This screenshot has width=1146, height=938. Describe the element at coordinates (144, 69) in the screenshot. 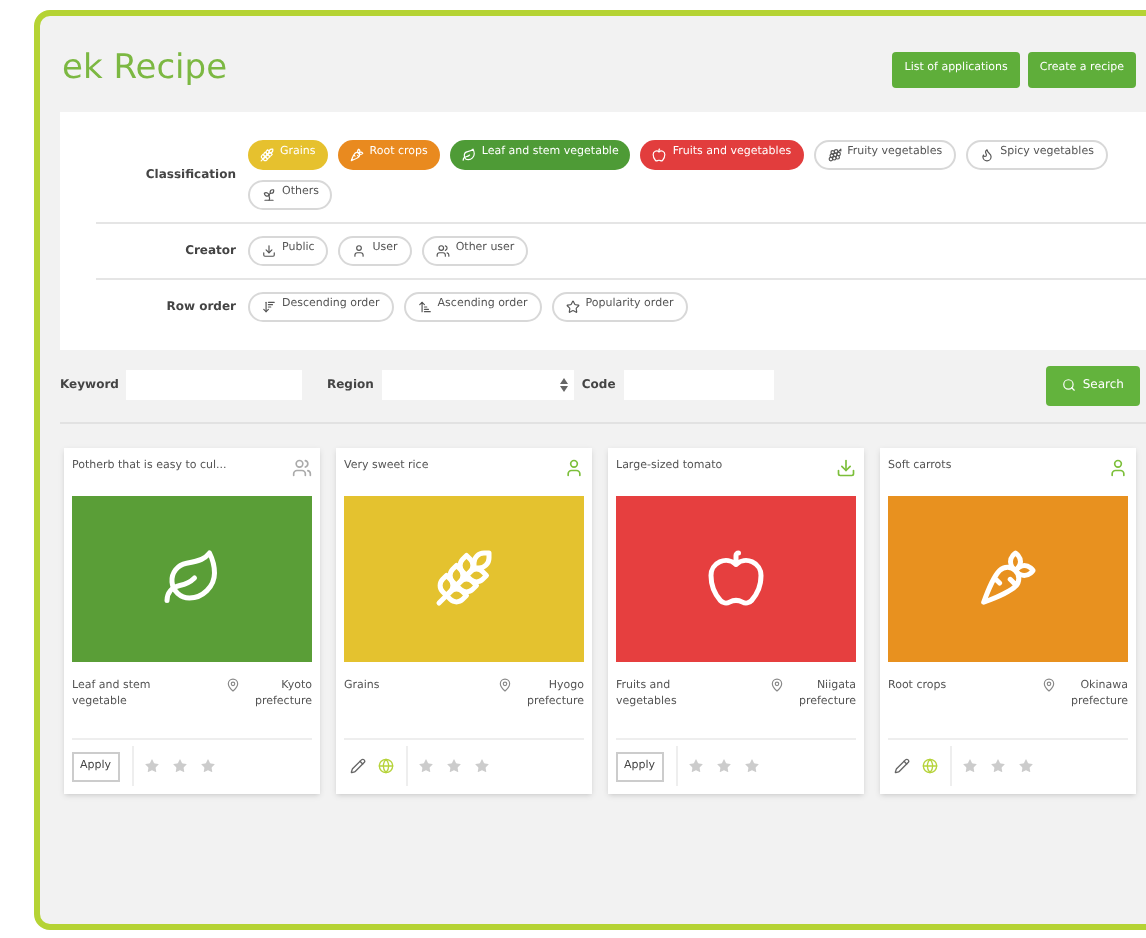

I see `app-title: ek Recipe` at that location.